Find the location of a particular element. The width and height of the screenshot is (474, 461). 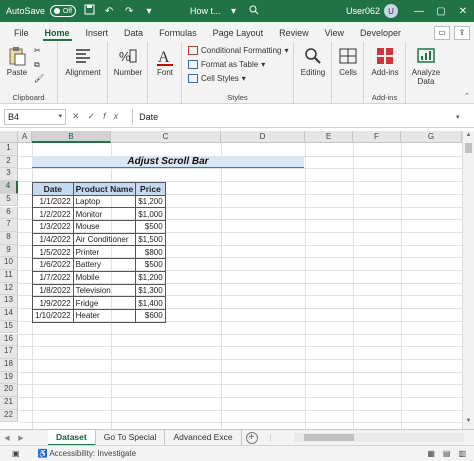

select-all-corner is located at coordinates (9, 137).